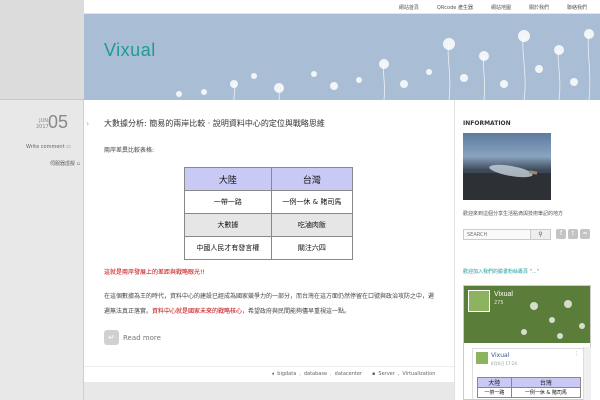  What do you see at coordinates (88, 123) in the screenshot?
I see `chevron-right-icon: ›` at bounding box center [88, 123].